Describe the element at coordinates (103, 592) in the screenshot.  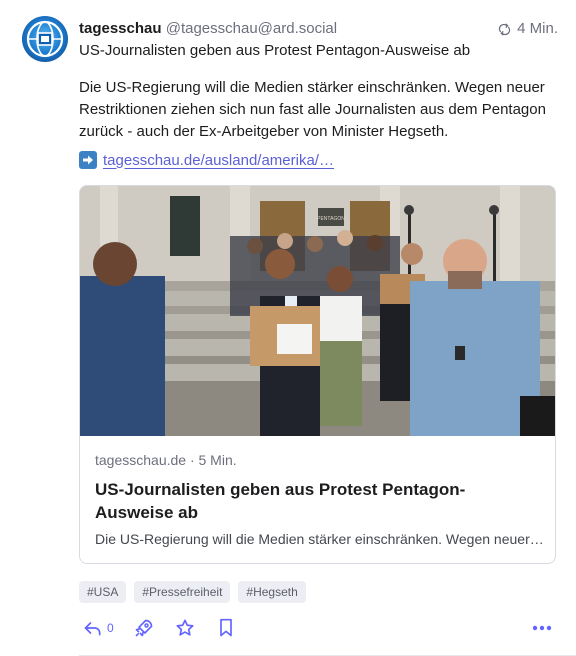
I see `hashtag-usa: #USA` at that location.